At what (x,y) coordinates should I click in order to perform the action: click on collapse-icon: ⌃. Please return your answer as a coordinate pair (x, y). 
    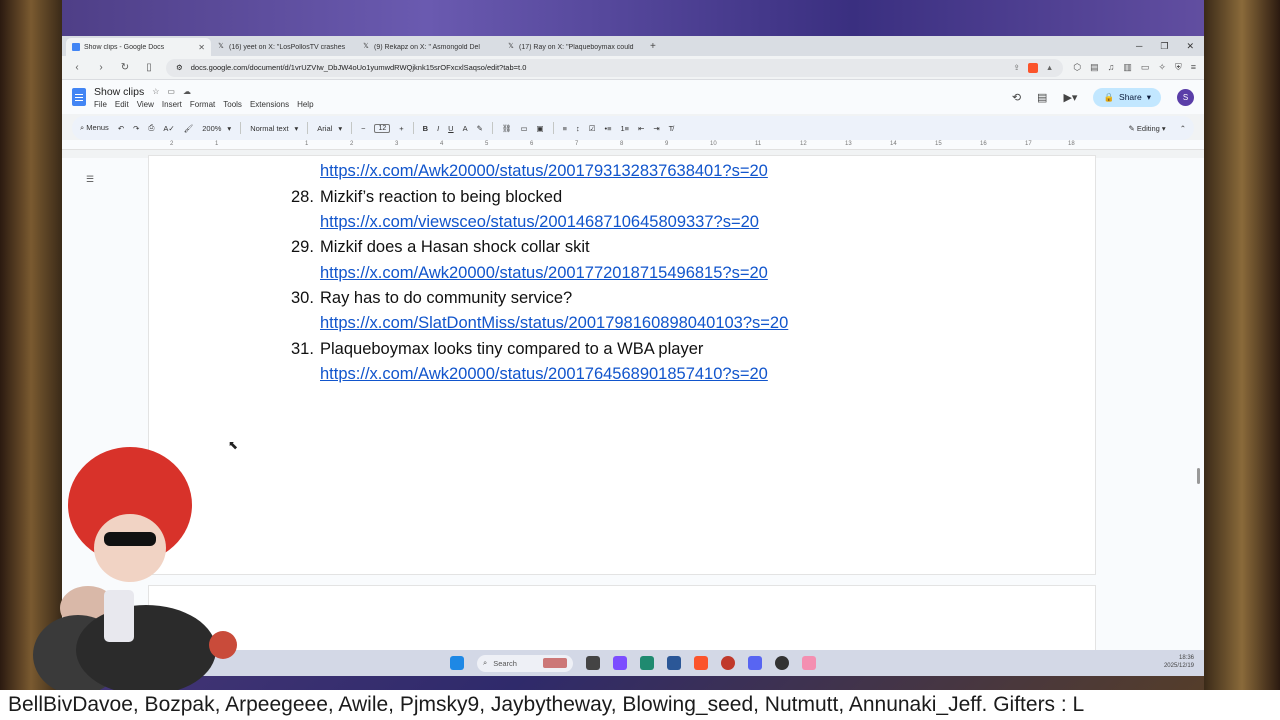
    Looking at the image, I should click on (1183, 128).